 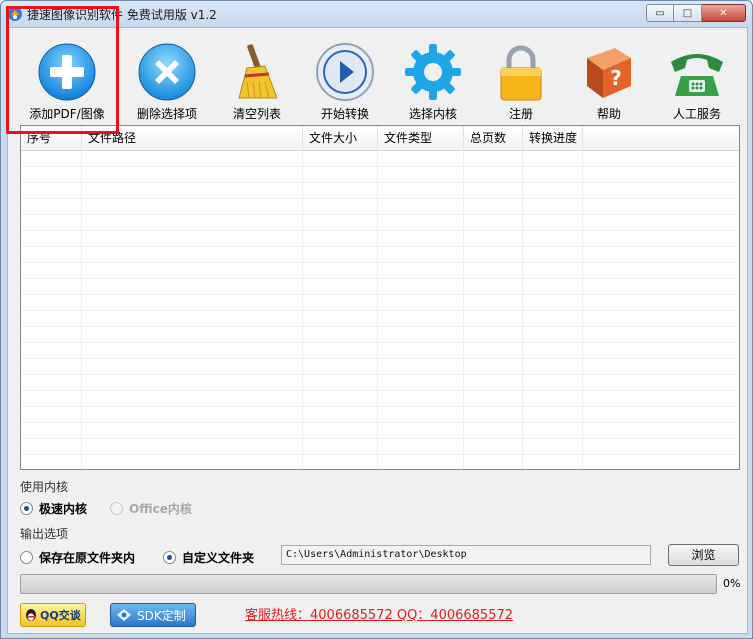 I want to click on delete-icon, so click(x=167, y=72).